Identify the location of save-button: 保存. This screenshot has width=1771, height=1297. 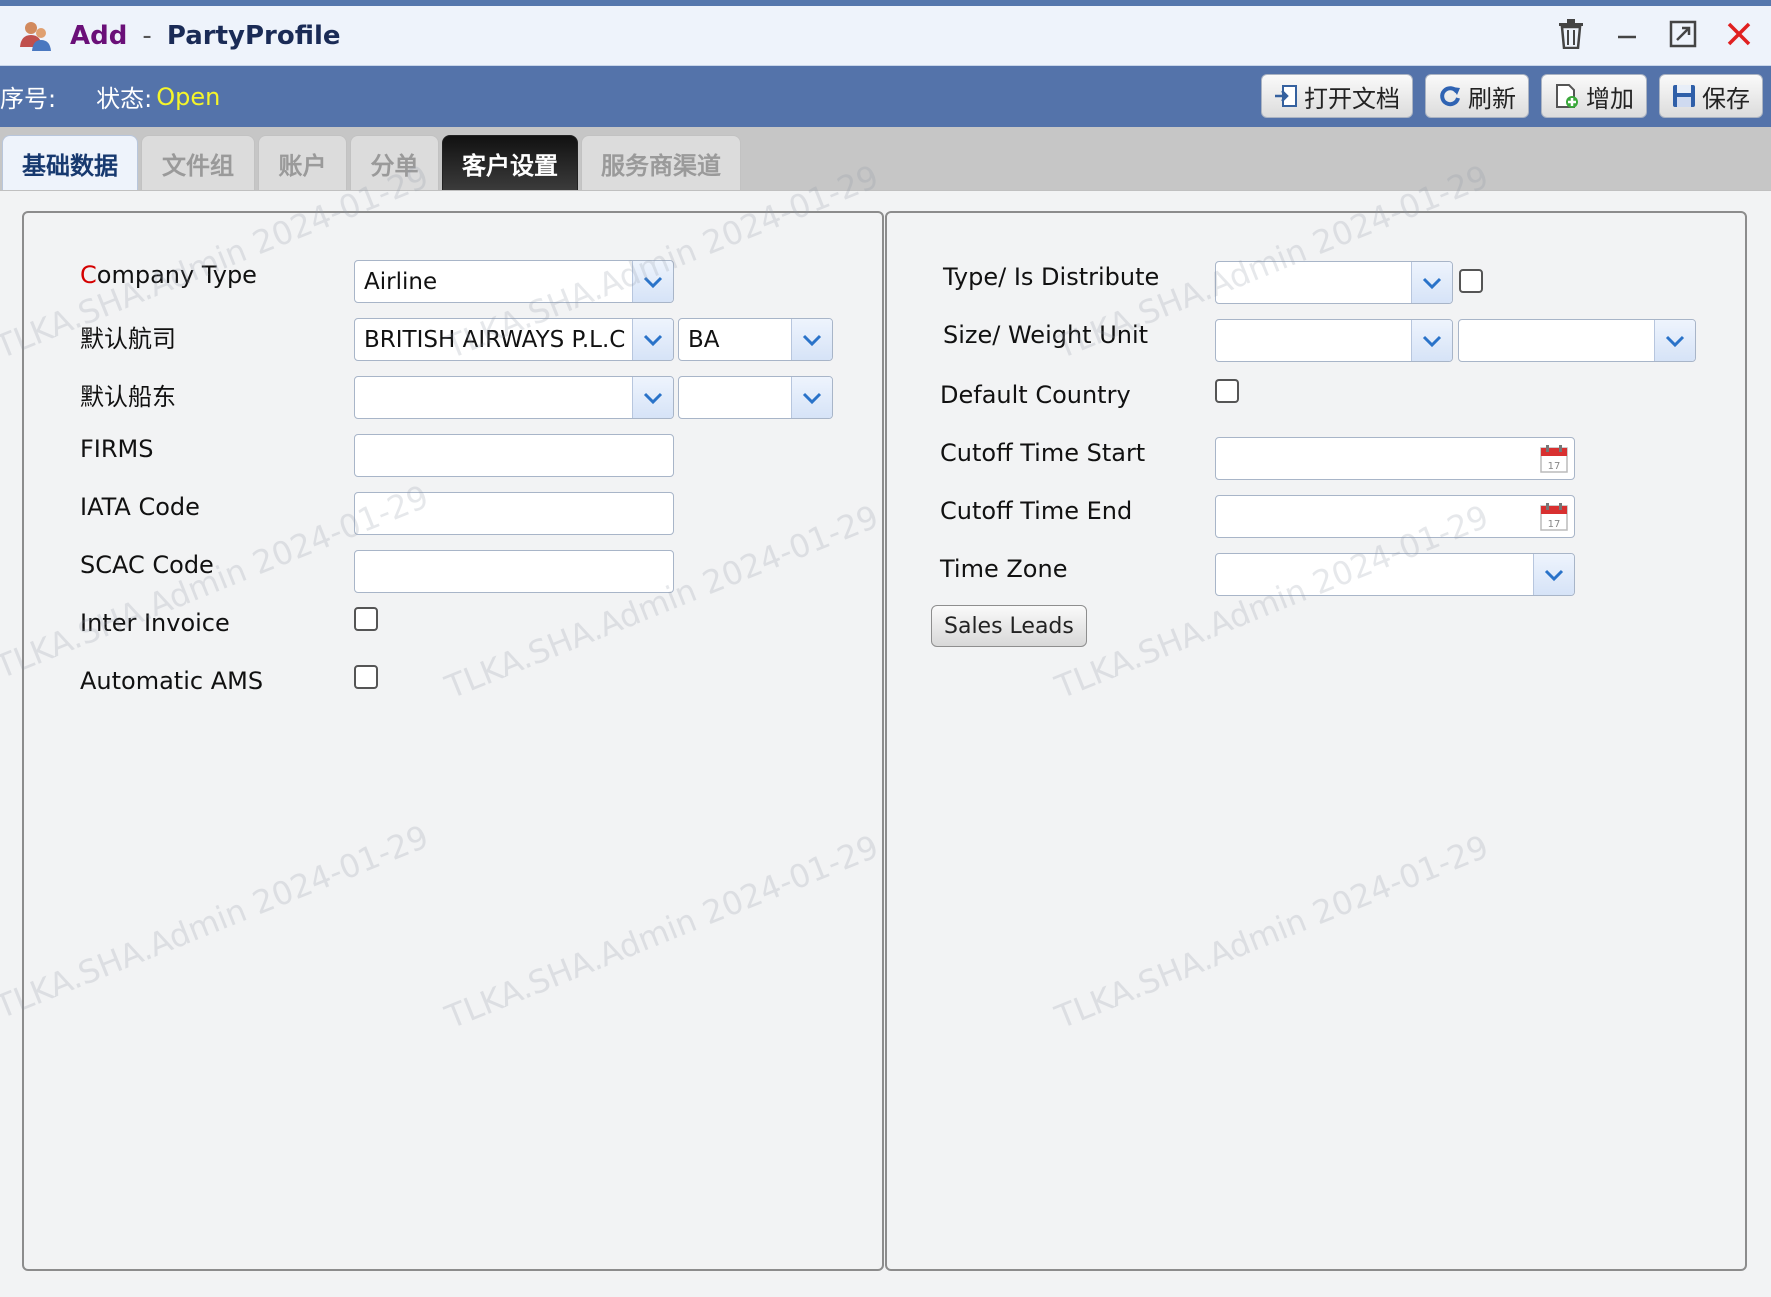
(1711, 96).